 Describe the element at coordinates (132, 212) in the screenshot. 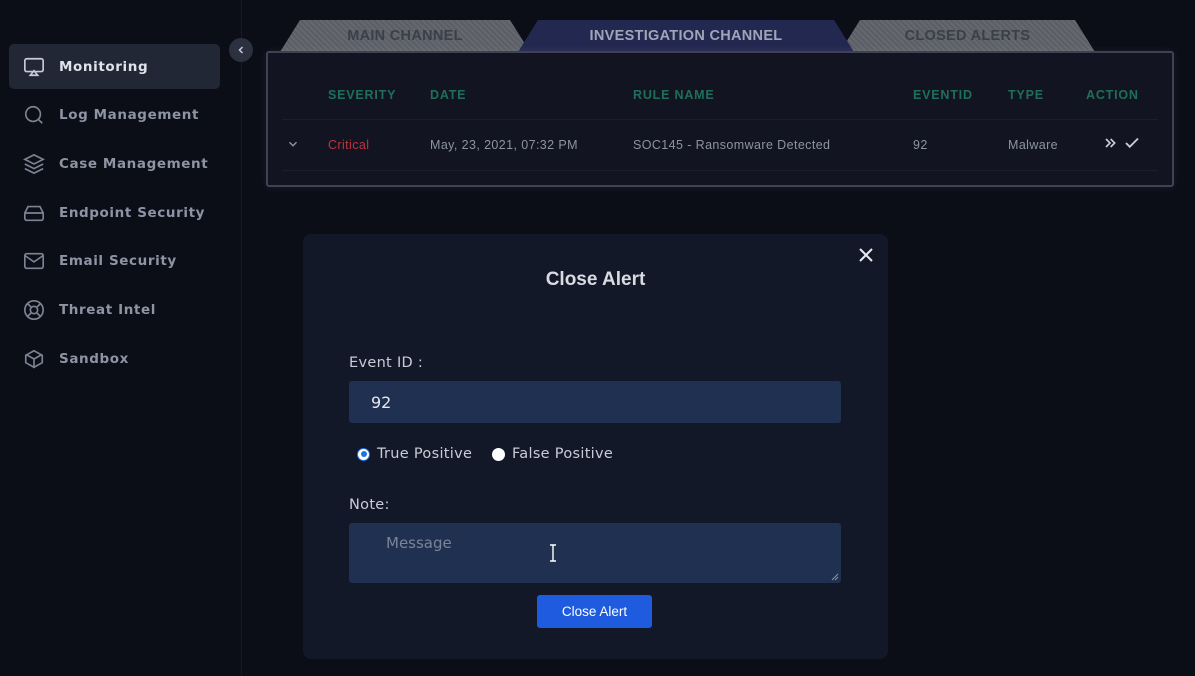

I see `sidebar-item-label: Endpoint Security` at that location.